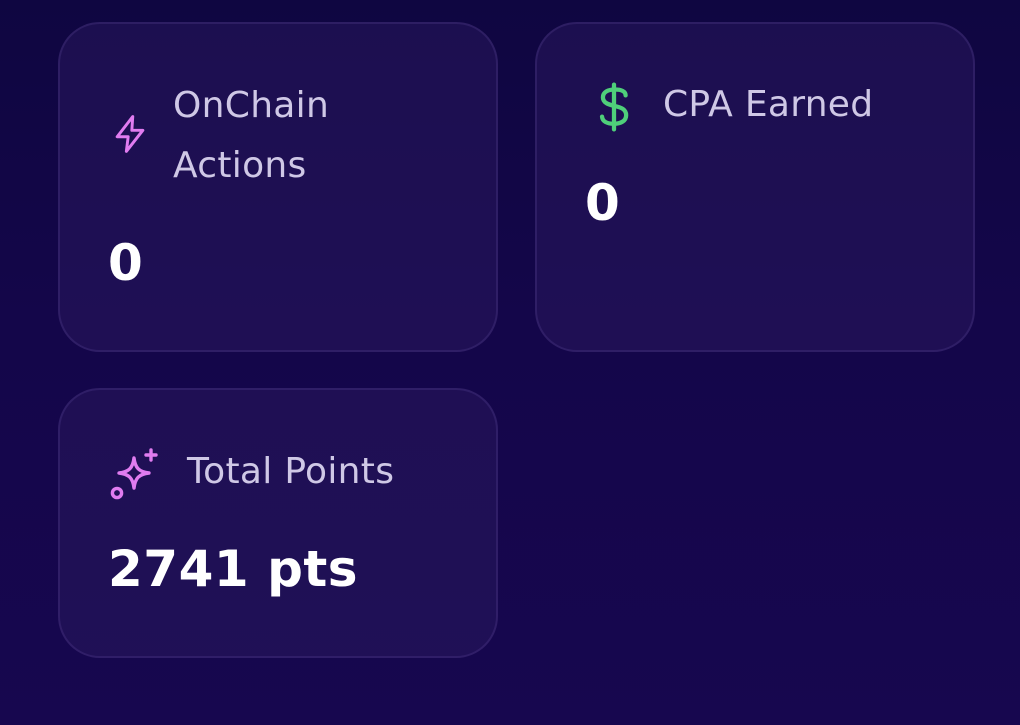 This screenshot has width=1020, height=725. What do you see at coordinates (136, 474) in the screenshot?
I see `sparkles-icon` at bounding box center [136, 474].